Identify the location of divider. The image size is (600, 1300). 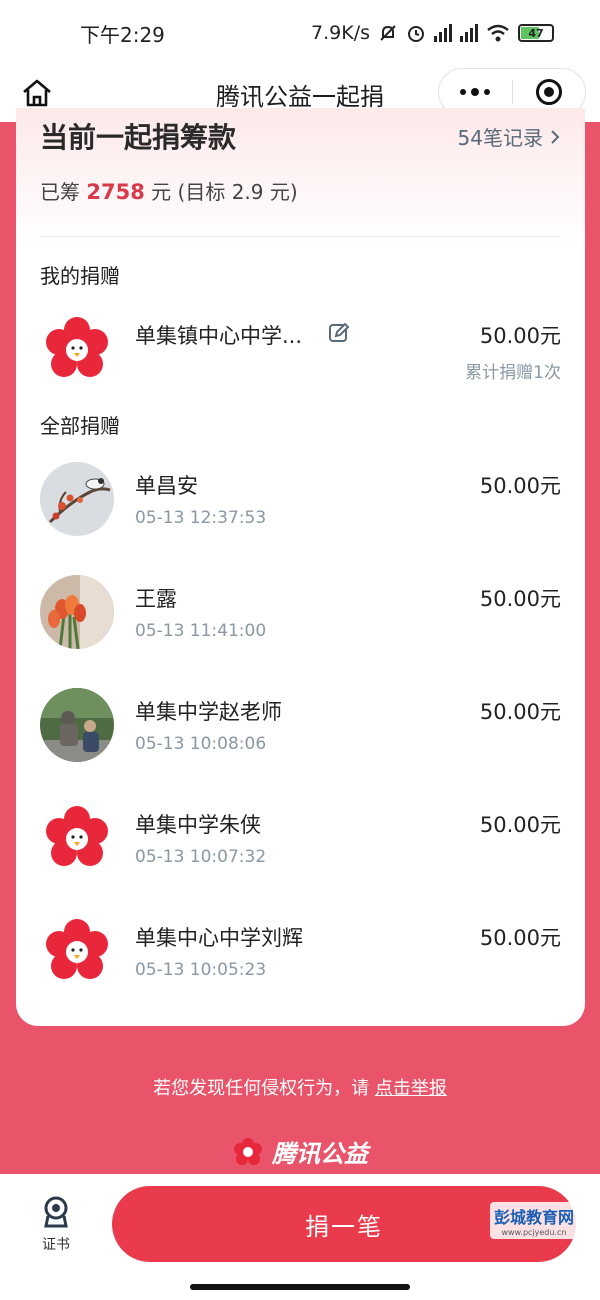
(300, 236).